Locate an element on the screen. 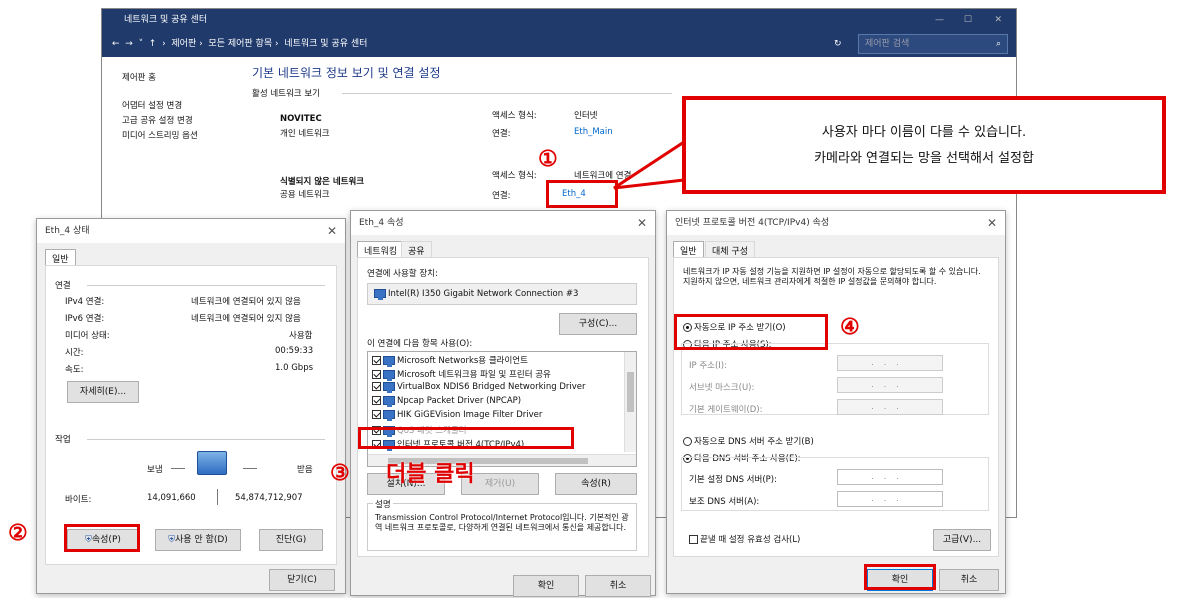 The height and width of the screenshot is (598, 1184). shield-icon: ⛨ is located at coordinates (171, 540).